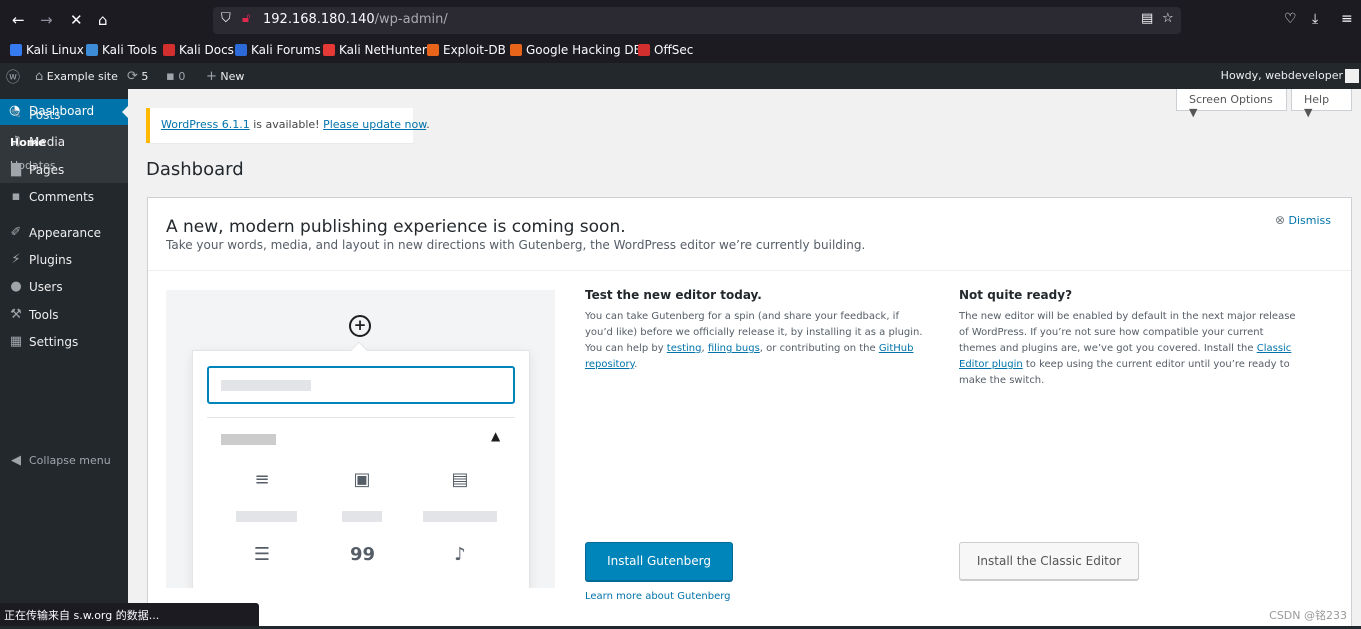 The height and width of the screenshot is (629, 1361). What do you see at coordinates (460, 479) in the screenshot?
I see `gallery-icon: ▤` at bounding box center [460, 479].